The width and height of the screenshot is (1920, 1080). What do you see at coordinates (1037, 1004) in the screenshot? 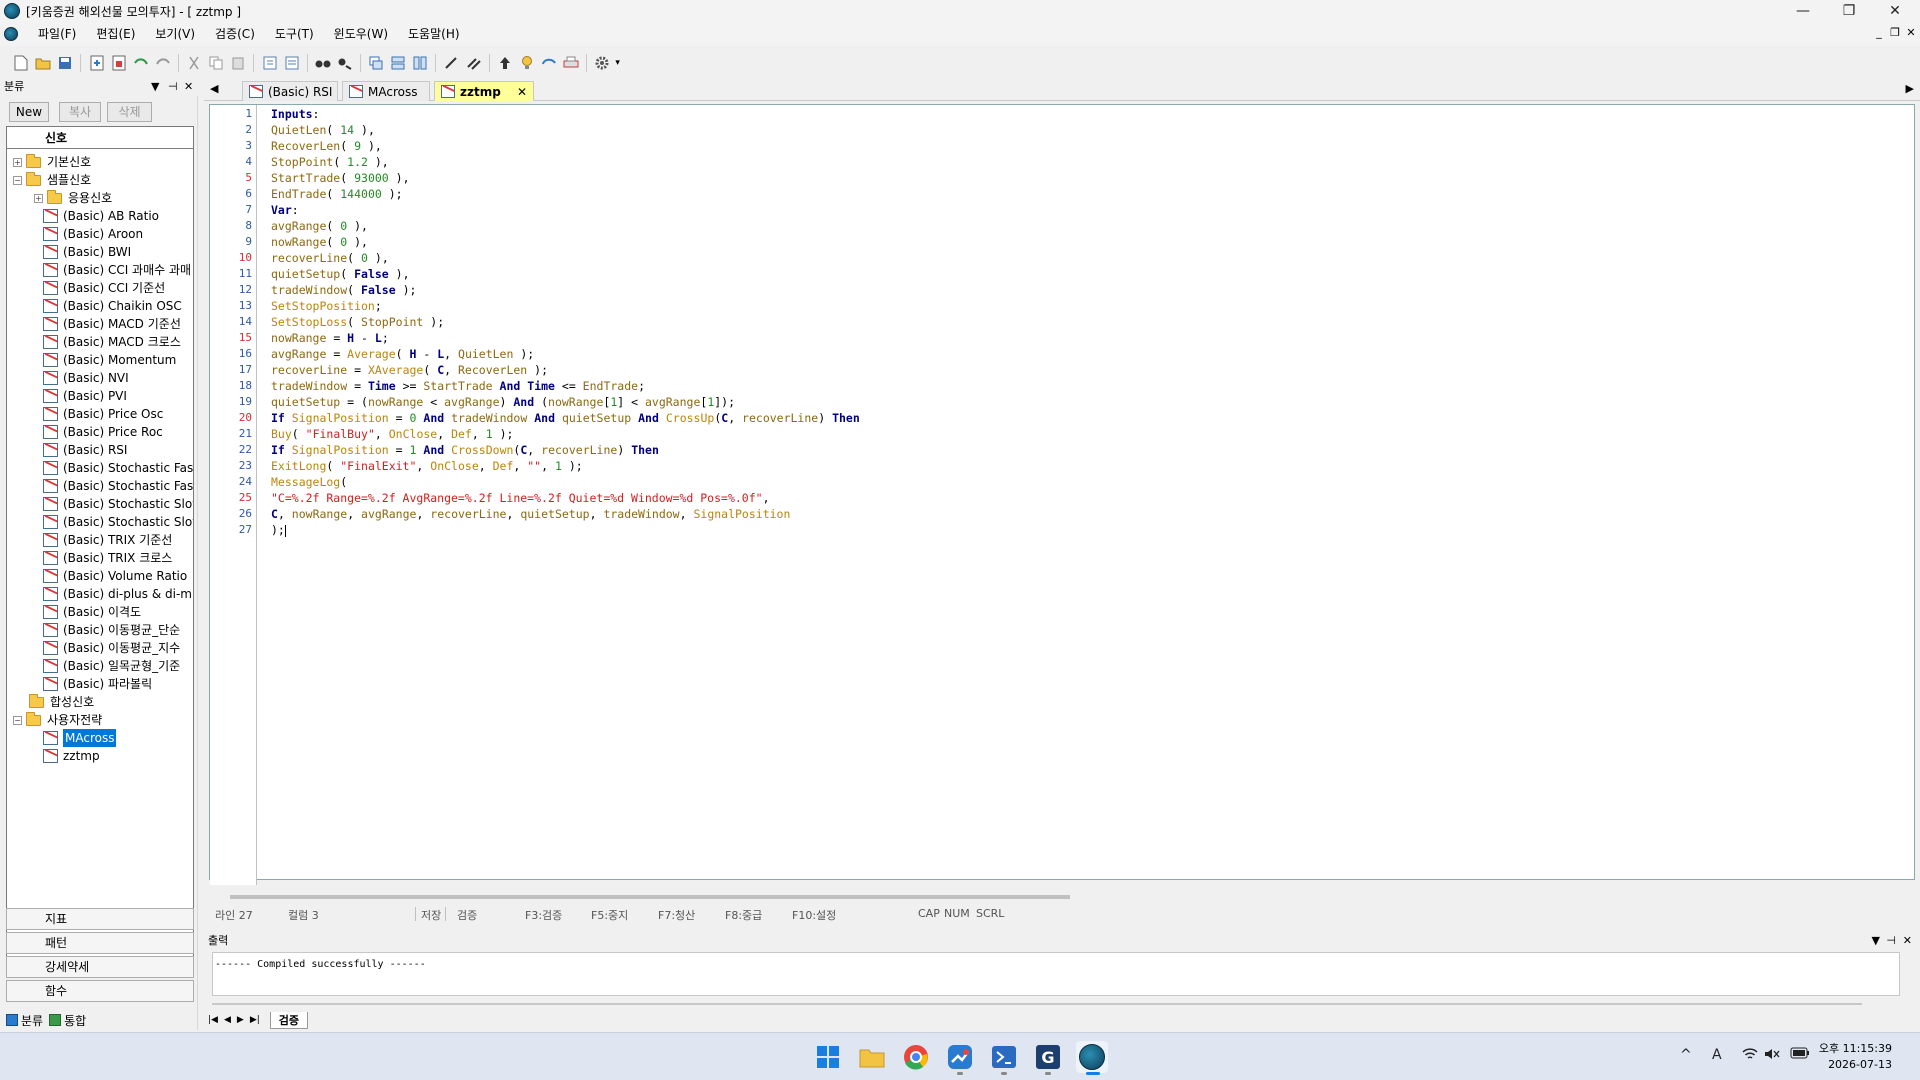
I see `output-scrollbar` at bounding box center [1037, 1004].